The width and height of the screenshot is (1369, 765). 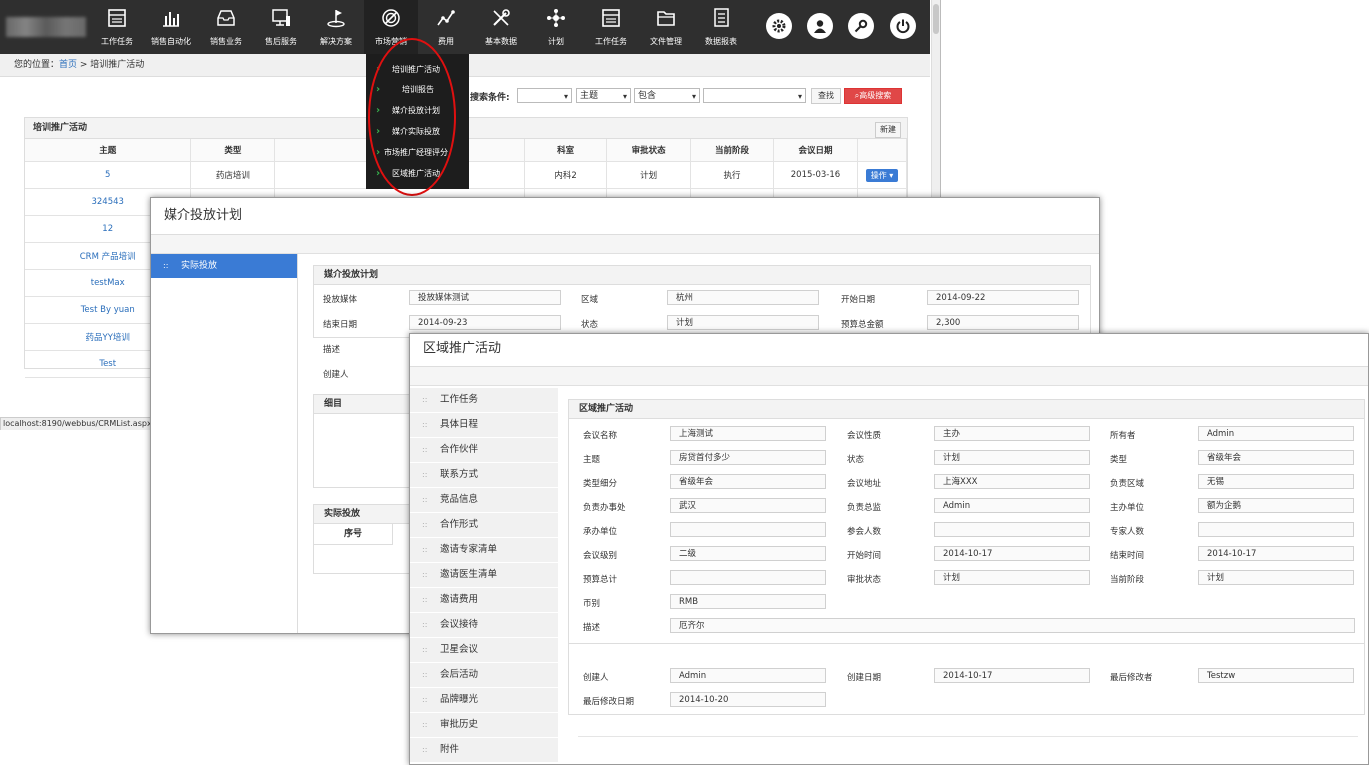 What do you see at coordinates (484, 425) in the screenshot?
I see `tab-item: :: 具体日程` at bounding box center [484, 425].